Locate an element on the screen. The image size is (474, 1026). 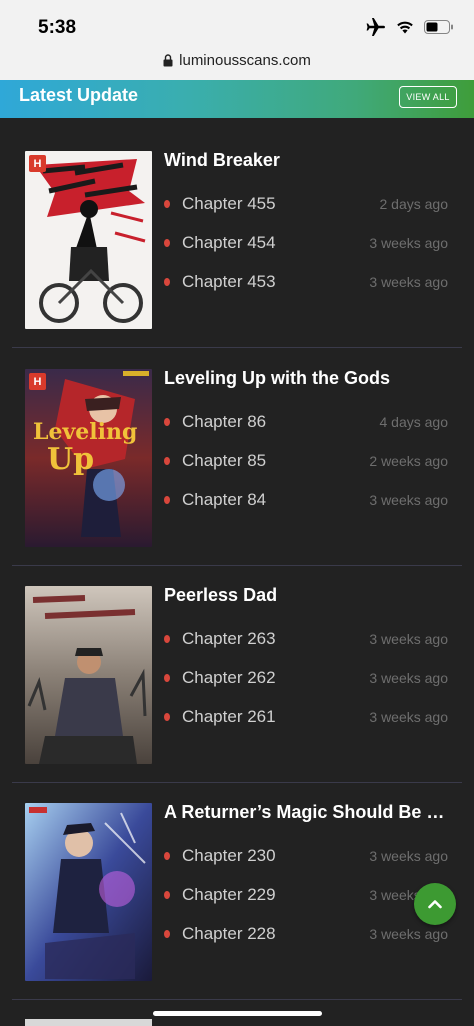
chapter-link: Chapter 453 3 weeks ago is located at coordinates (309, 282).